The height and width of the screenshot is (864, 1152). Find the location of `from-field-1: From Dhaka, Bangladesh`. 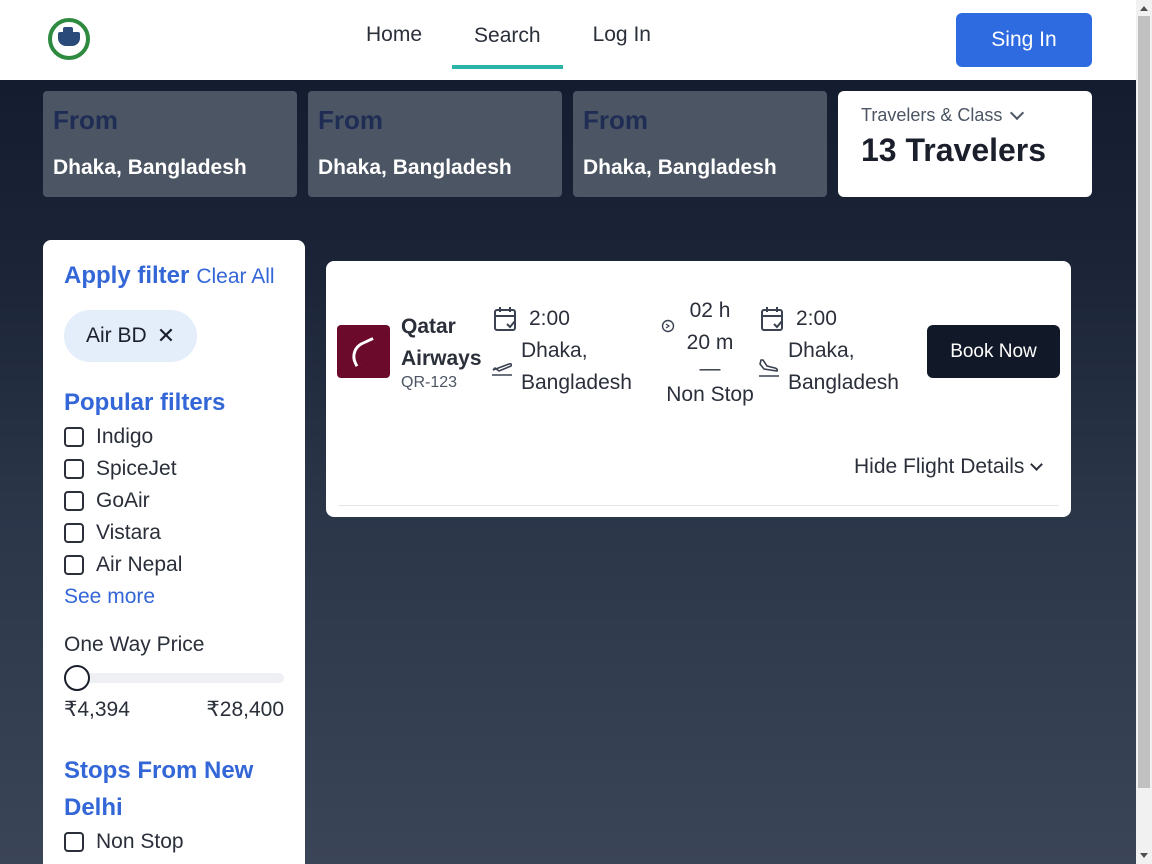

from-field-1: From Dhaka, Bangladesh is located at coordinates (170, 144).